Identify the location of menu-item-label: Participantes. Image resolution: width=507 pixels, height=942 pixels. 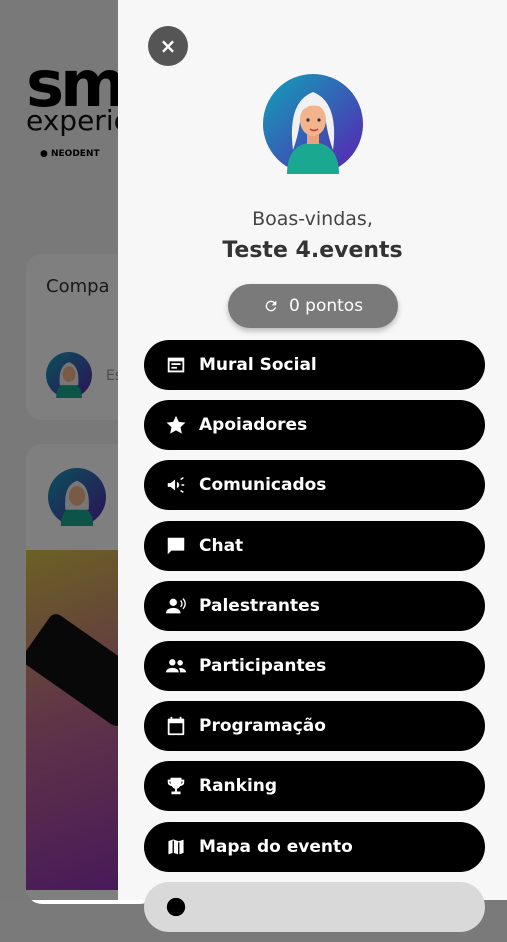
(263, 665).